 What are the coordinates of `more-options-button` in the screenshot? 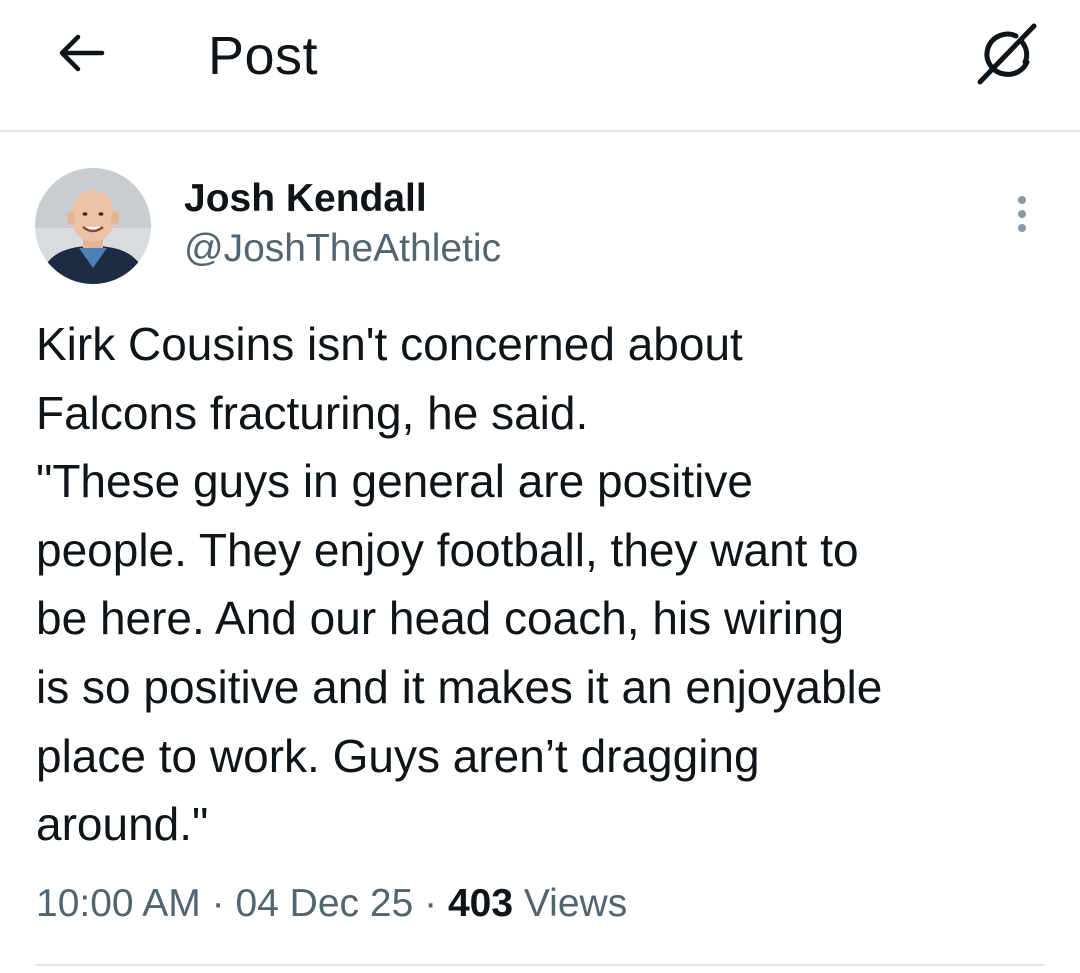 It's located at (1022, 216).